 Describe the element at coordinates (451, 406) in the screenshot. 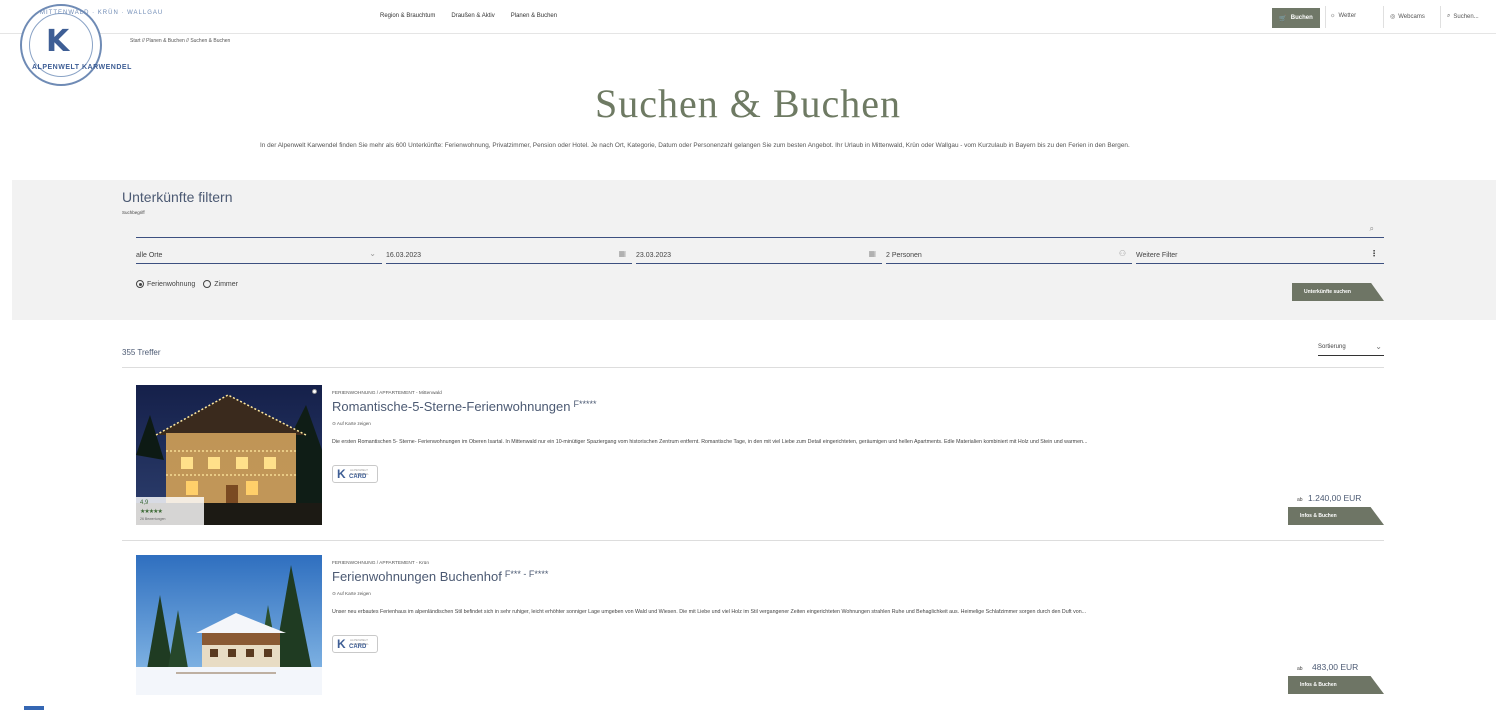

I see `listing-title-text: Romantische-5-Sterne-Ferienwohnungen` at that location.